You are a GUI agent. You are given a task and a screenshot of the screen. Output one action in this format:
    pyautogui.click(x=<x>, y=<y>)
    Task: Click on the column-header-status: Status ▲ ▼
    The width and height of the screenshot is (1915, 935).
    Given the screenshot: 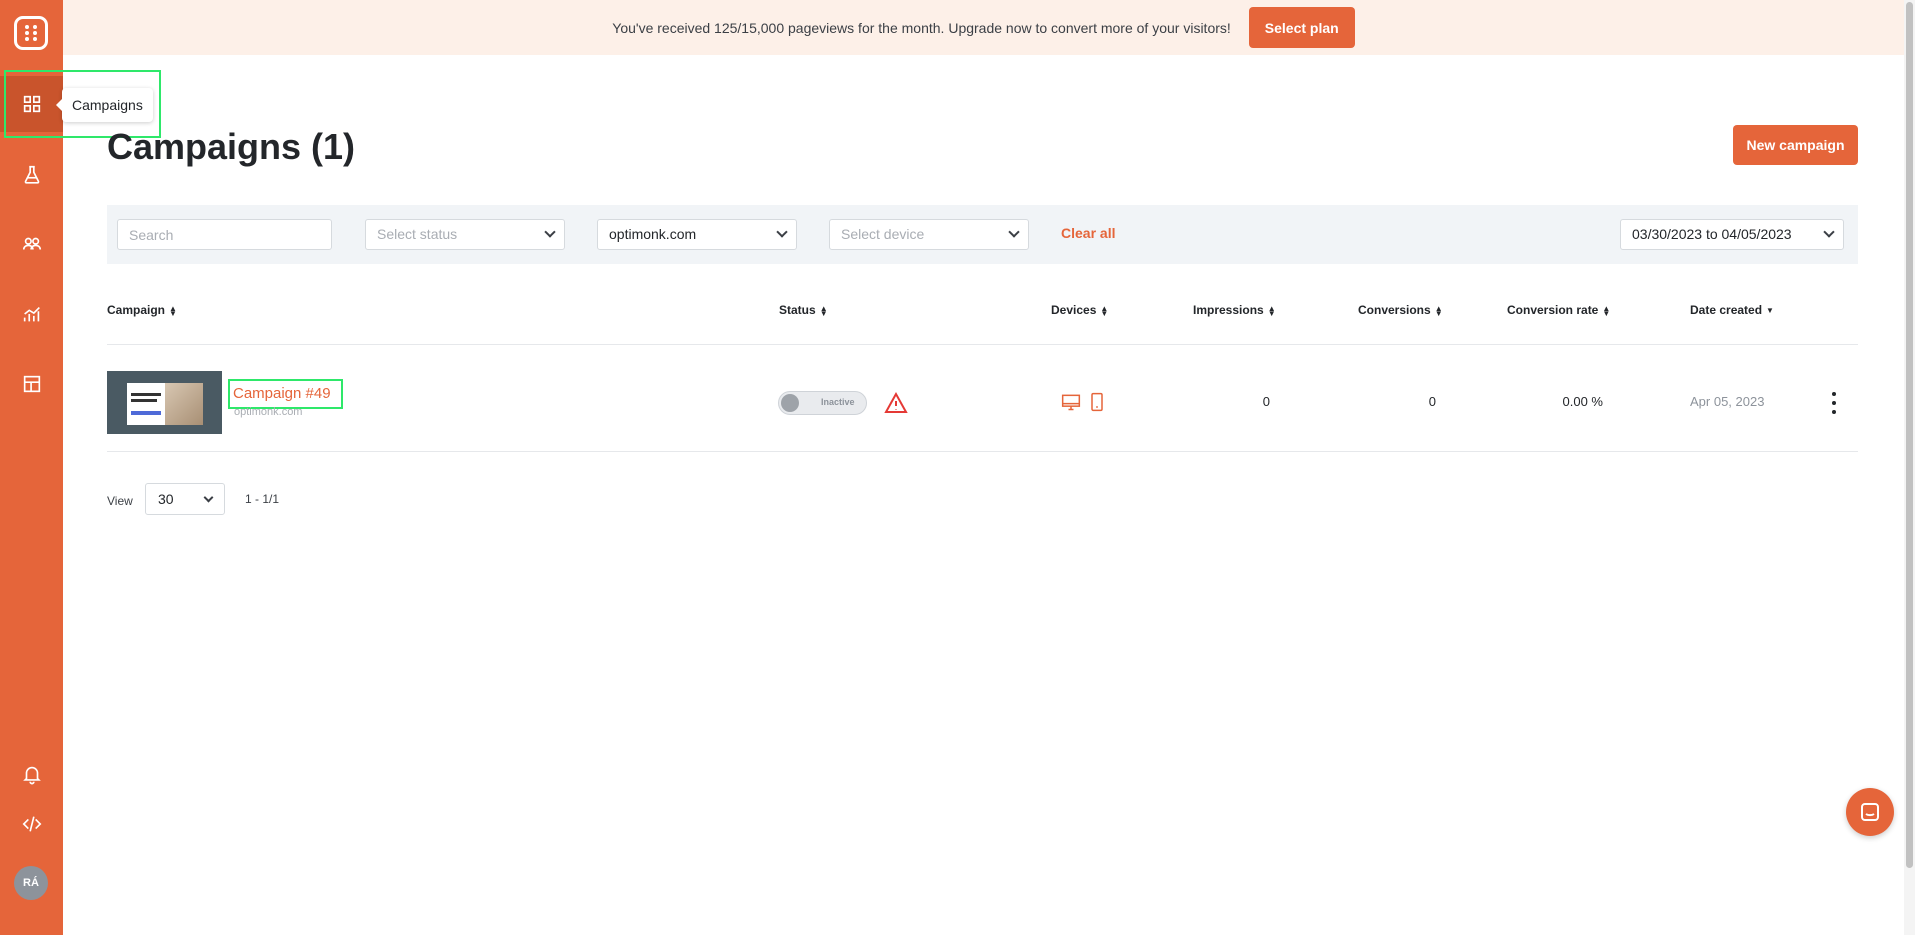 What is the action you would take?
    pyautogui.click(x=803, y=310)
    